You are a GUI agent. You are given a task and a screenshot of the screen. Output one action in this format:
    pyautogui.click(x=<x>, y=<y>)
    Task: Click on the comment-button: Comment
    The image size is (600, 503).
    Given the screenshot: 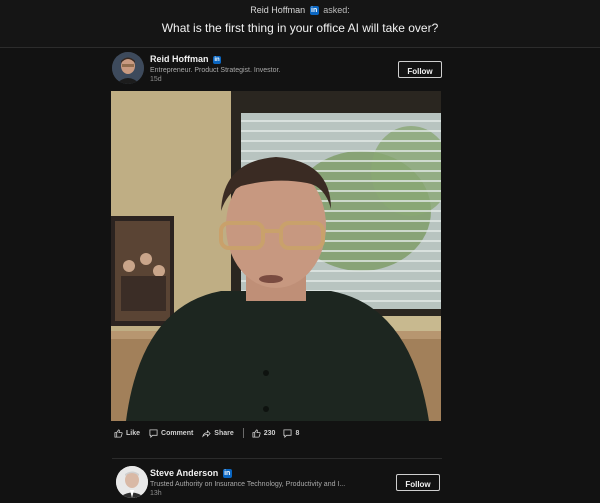 What is the action you would take?
    pyautogui.click(x=171, y=433)
    